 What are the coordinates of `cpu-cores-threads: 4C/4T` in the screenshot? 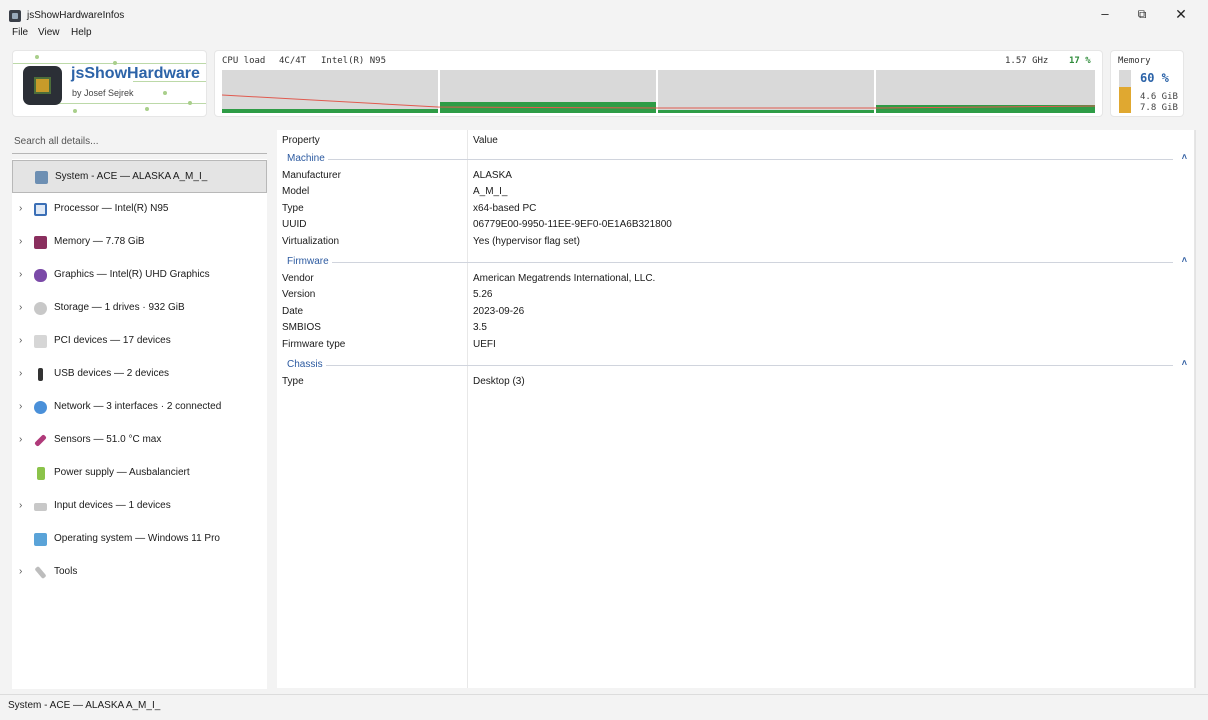 It's located at (293, 61).